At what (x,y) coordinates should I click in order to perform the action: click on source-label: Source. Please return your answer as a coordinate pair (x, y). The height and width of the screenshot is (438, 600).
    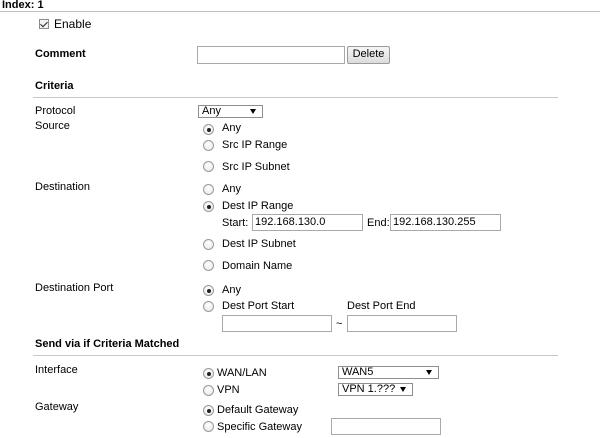
    Looking at the image, I should click on (52, 126).